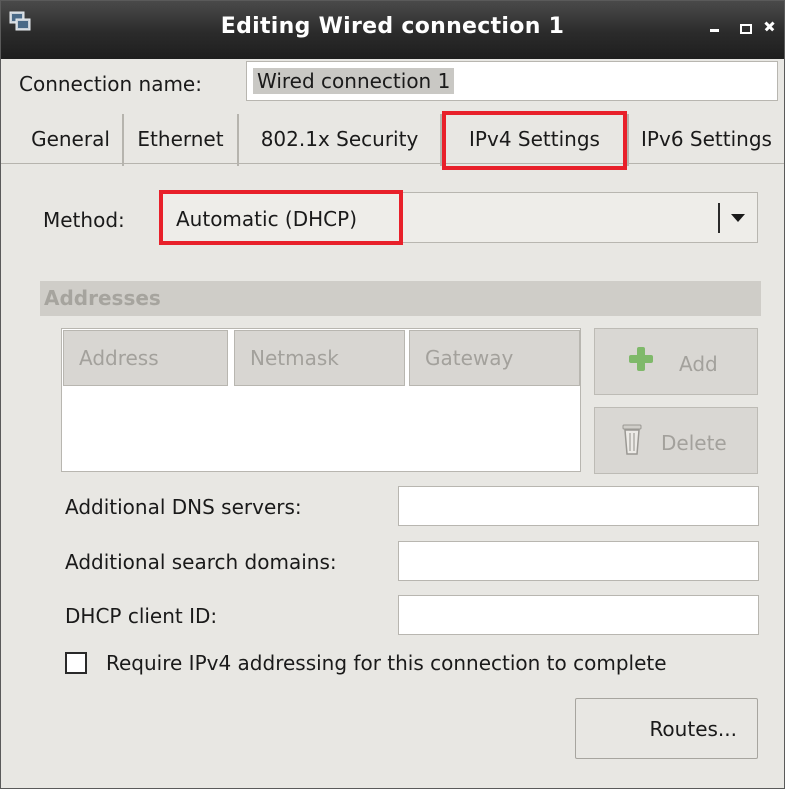  I want to click on addresses-section-header: Addresses, so click(400, 298).